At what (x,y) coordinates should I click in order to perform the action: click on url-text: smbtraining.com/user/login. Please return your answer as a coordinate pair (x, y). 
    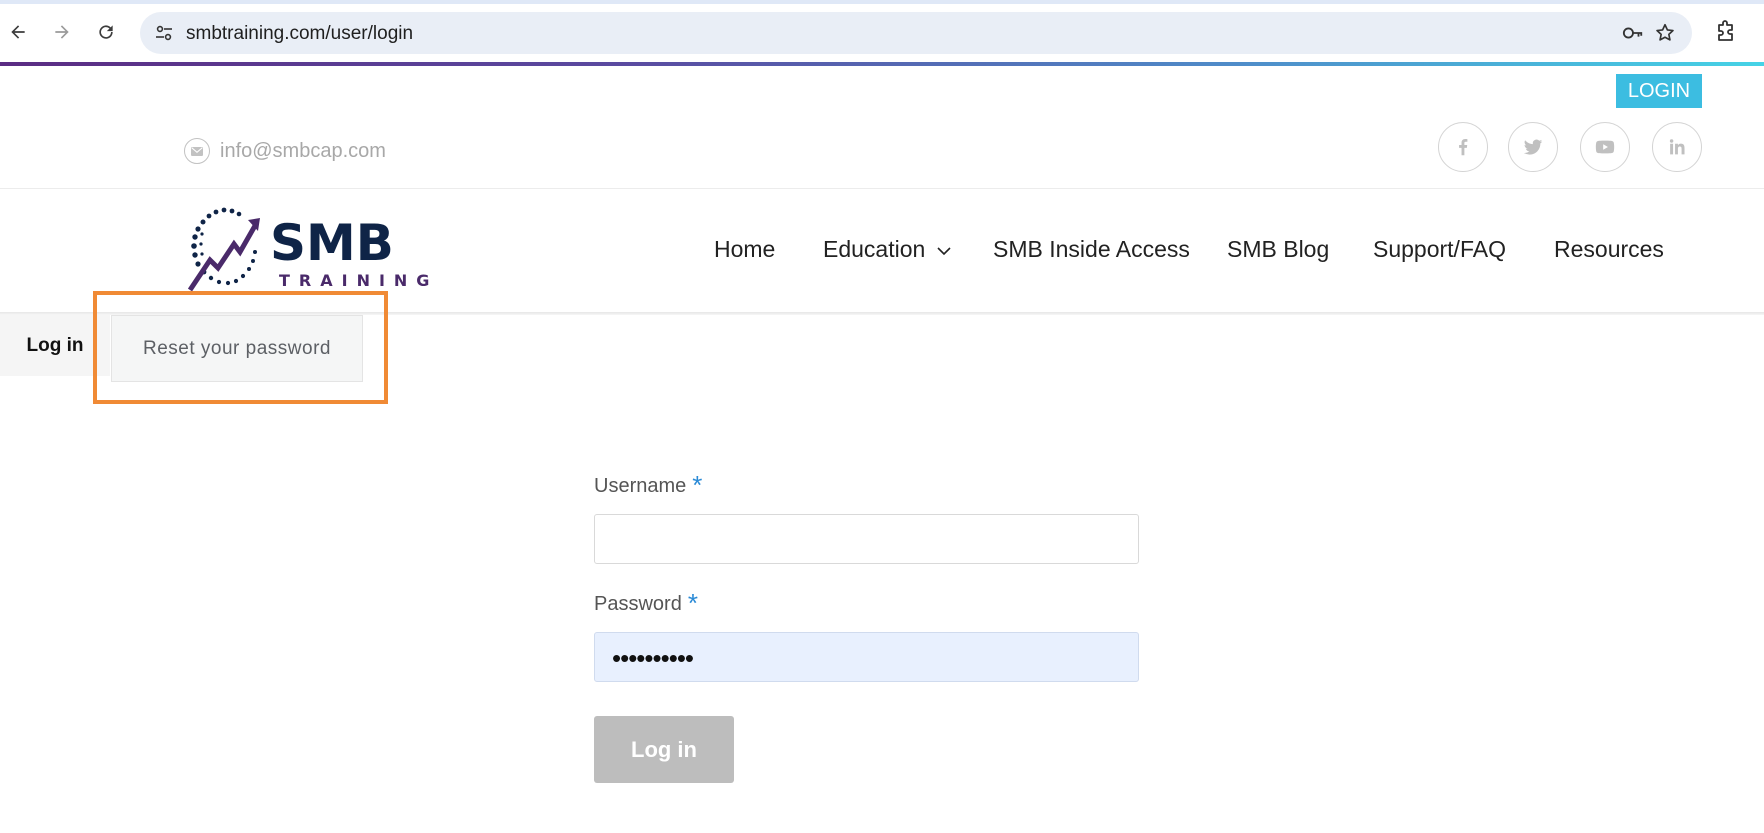
    Looking at the image, I should click on (299, 34).